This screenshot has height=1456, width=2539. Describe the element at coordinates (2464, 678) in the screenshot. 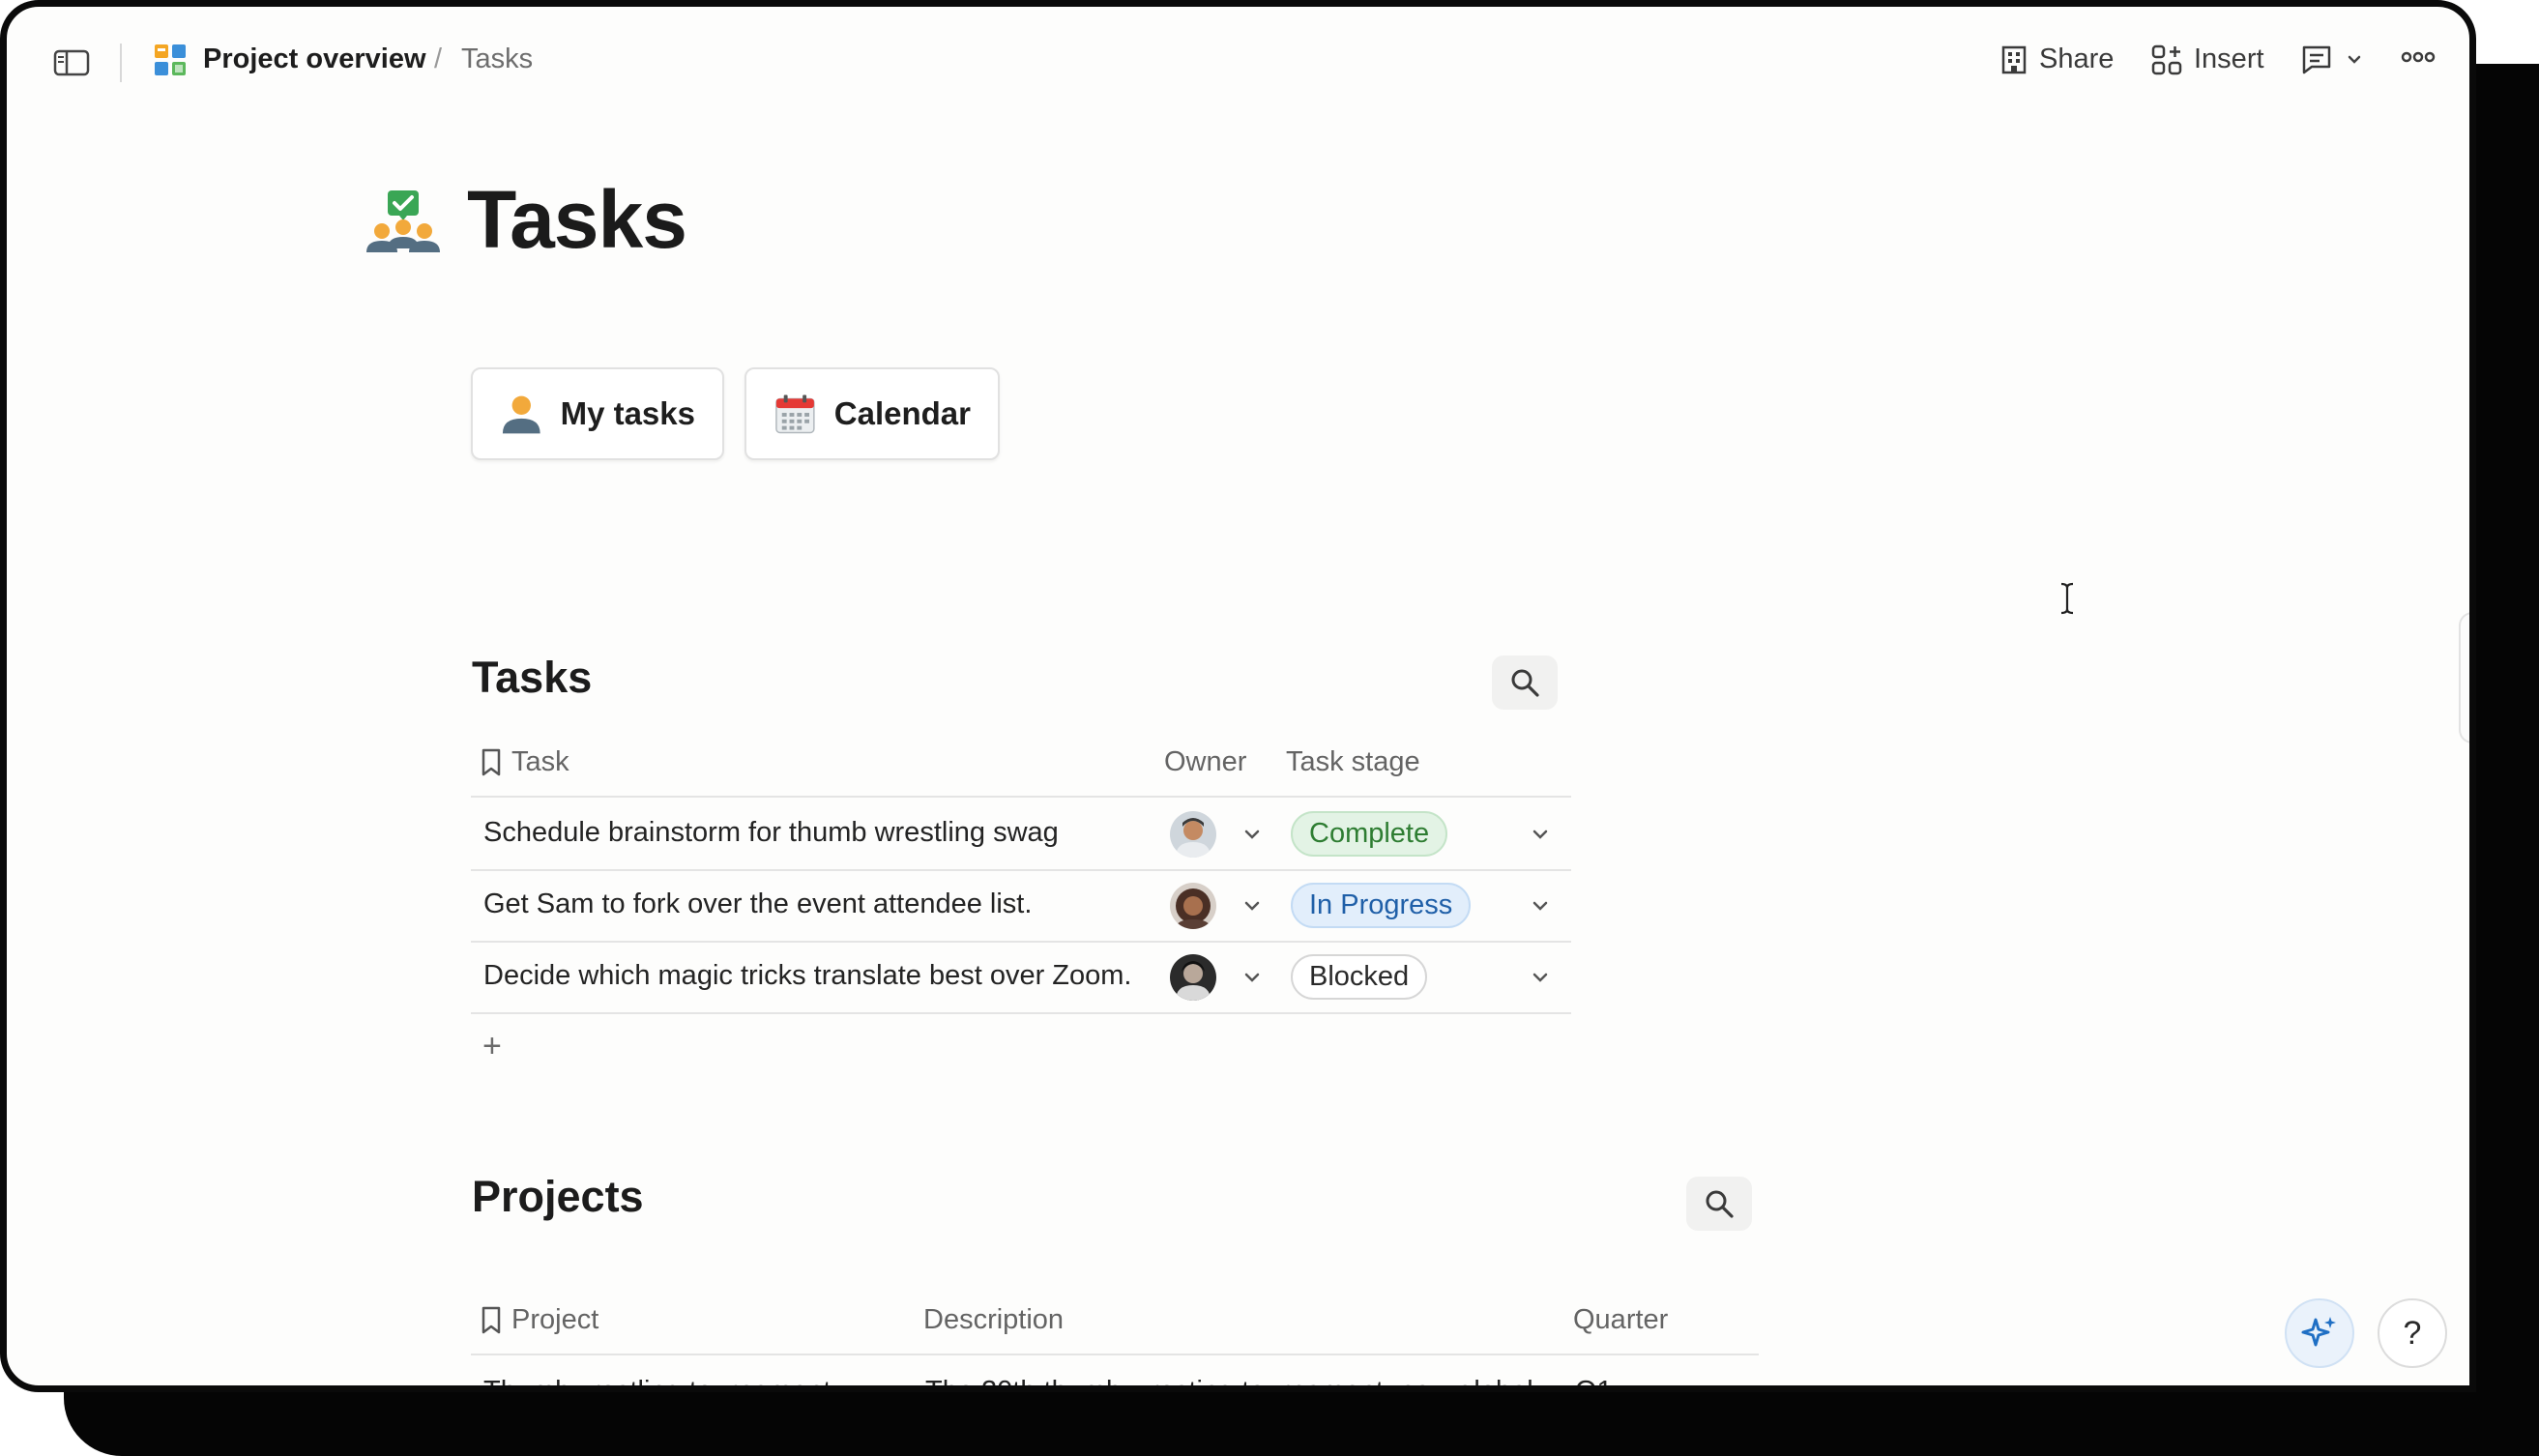

I see `side-panel-handle` at that location.